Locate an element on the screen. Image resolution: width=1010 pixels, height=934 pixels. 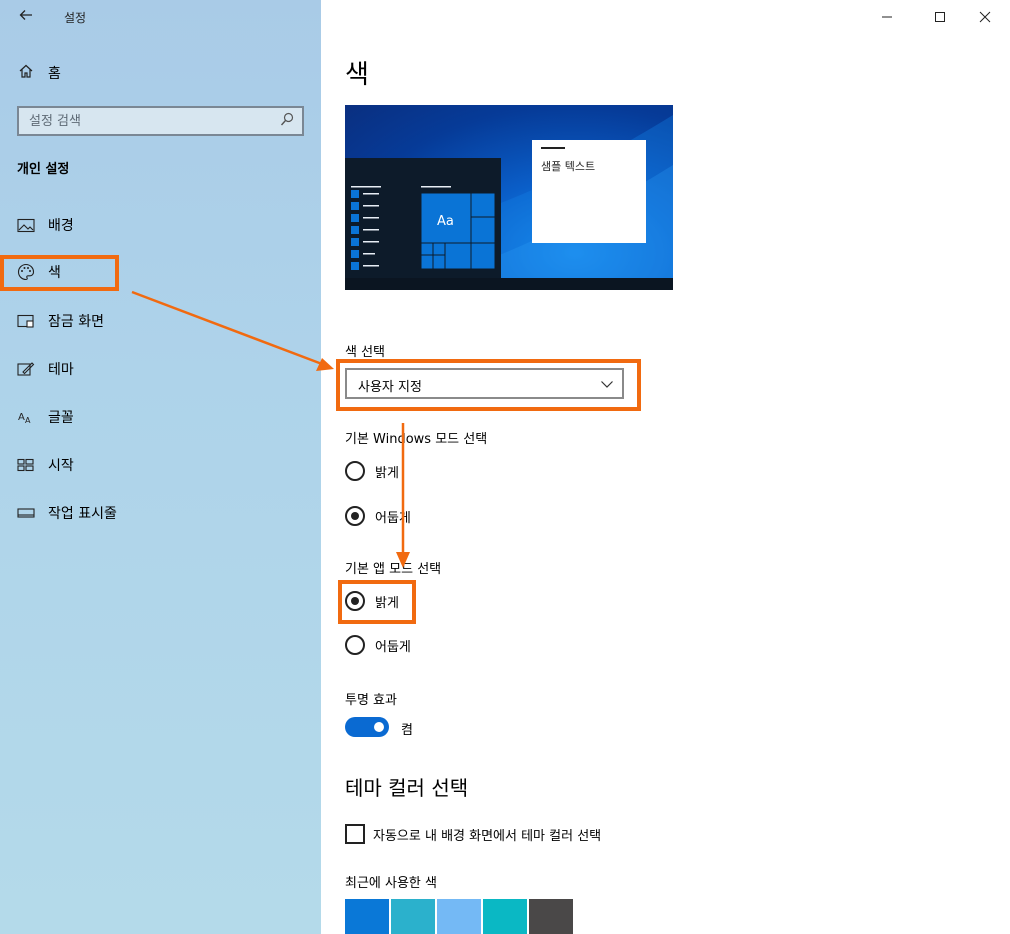
home-icon is located at coordinates (27, 73).